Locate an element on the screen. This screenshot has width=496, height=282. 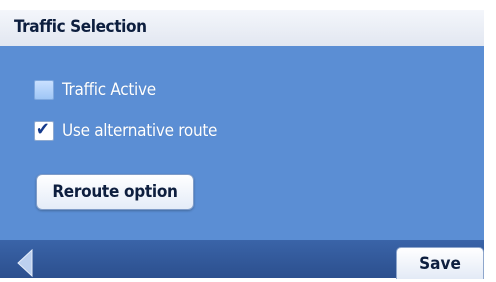
title-bar: Traffic Selection is located at coordinates (242, 28).